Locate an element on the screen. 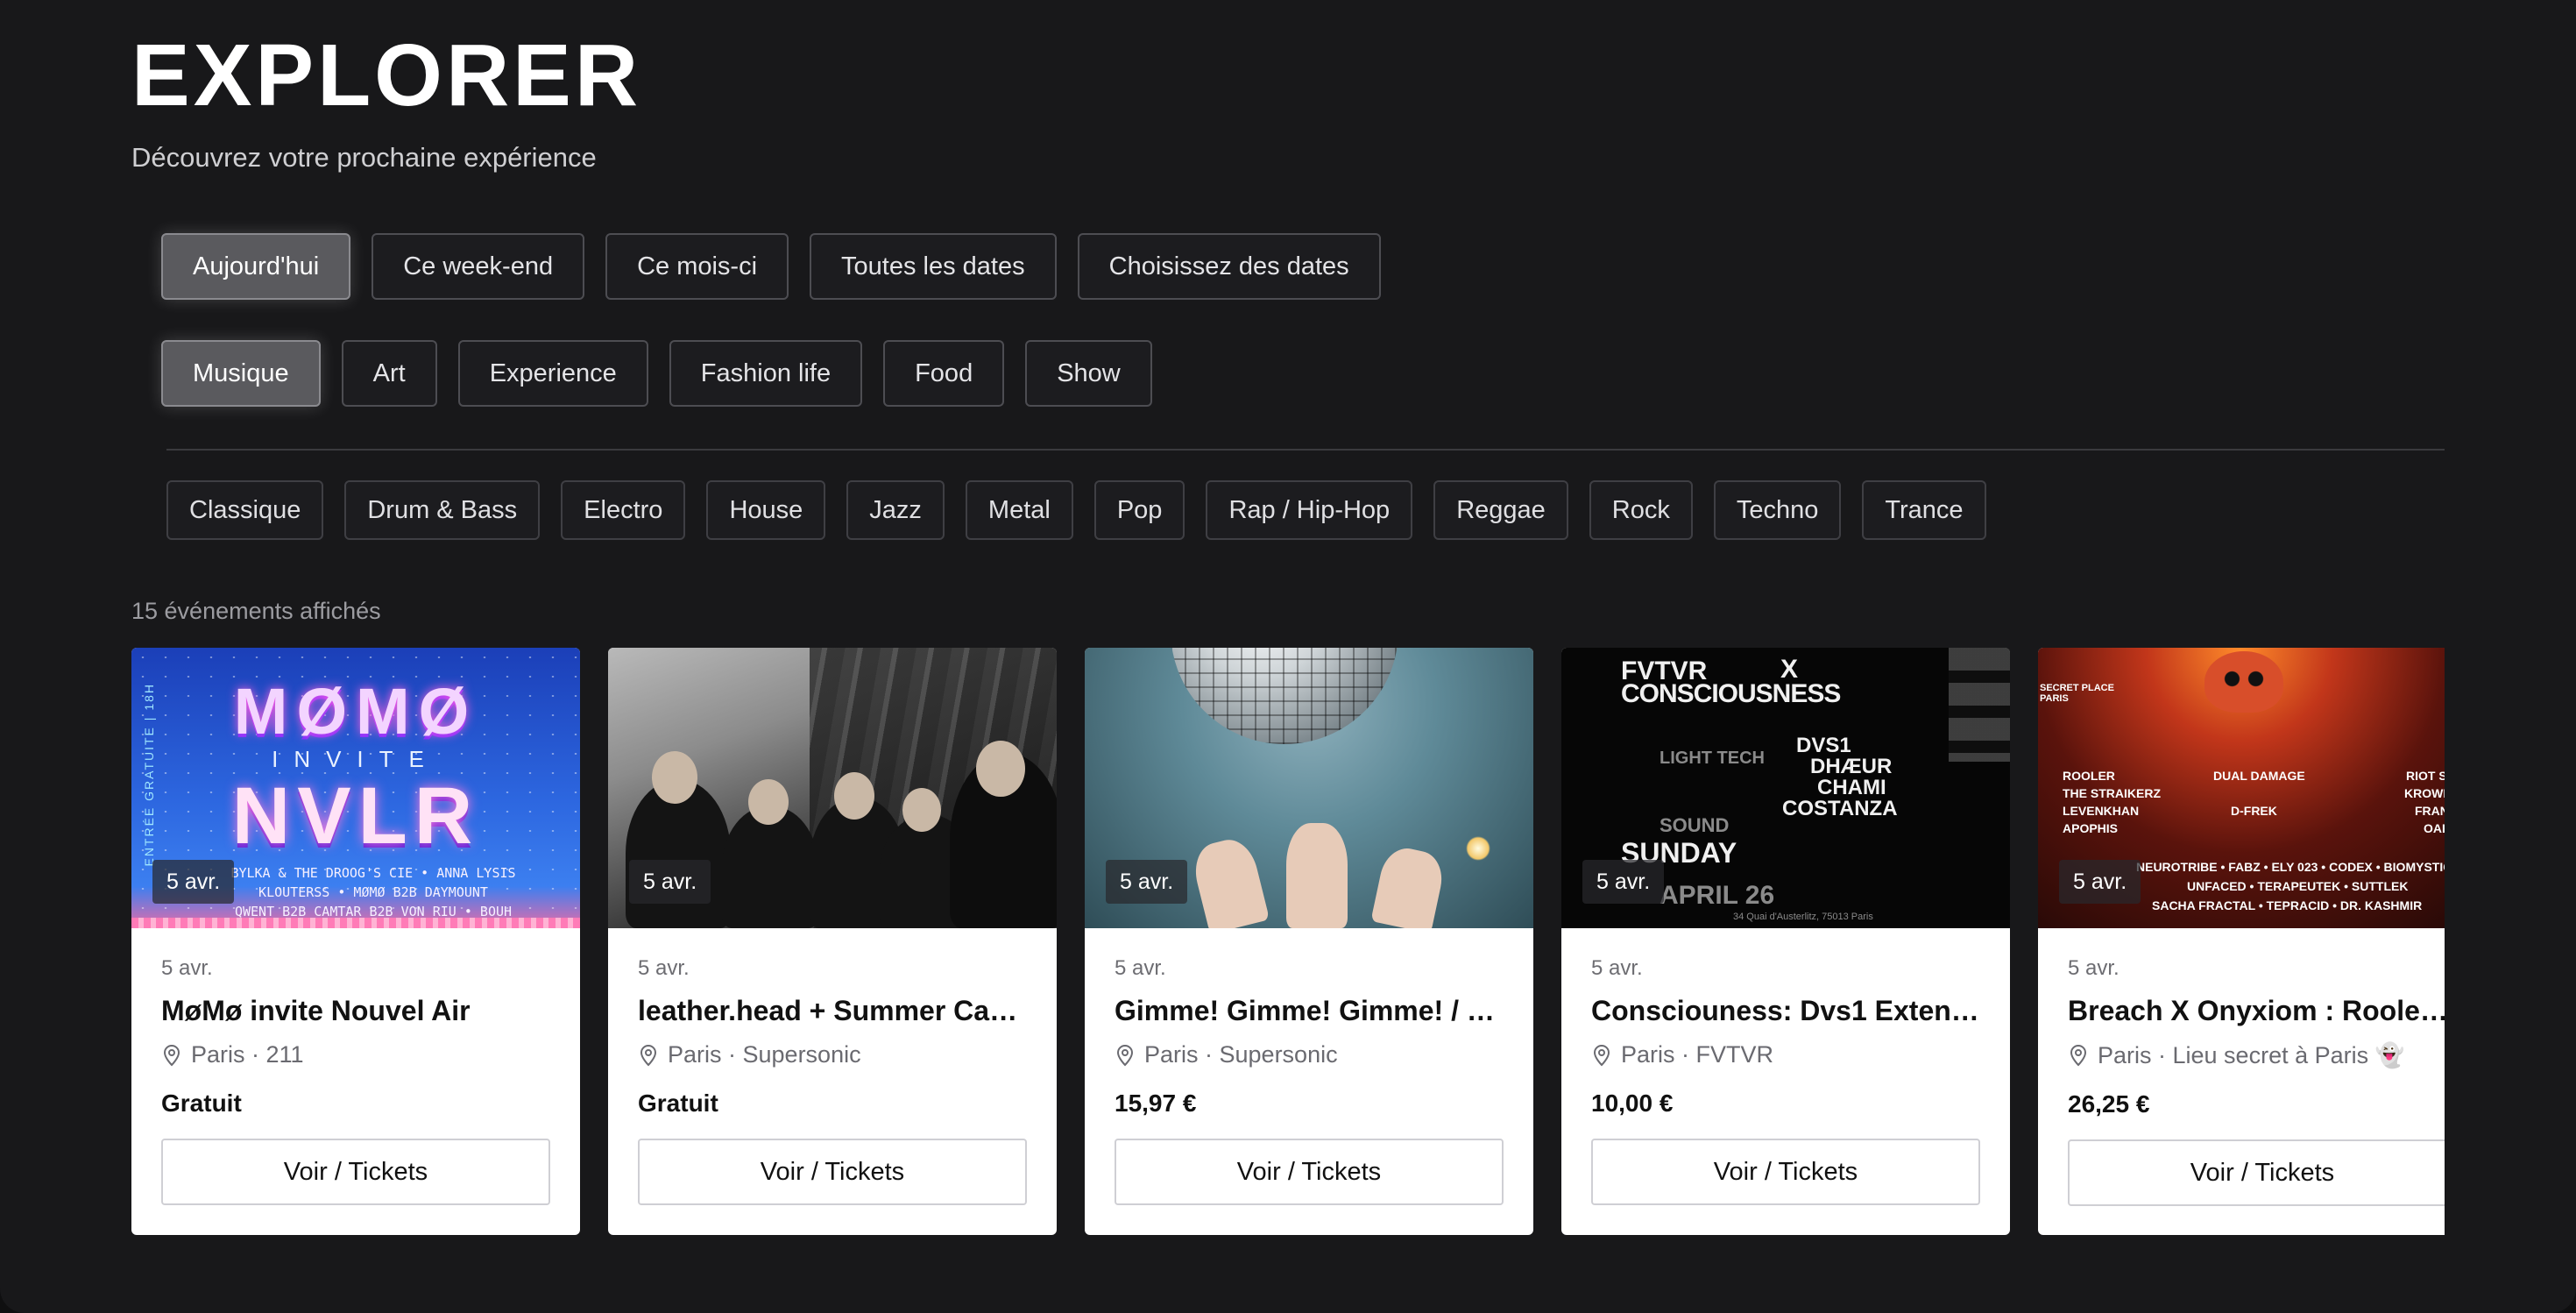 This screenshot has width=2576, height=1313. poster-text: FRANK is located at coordinates (2430, 811).